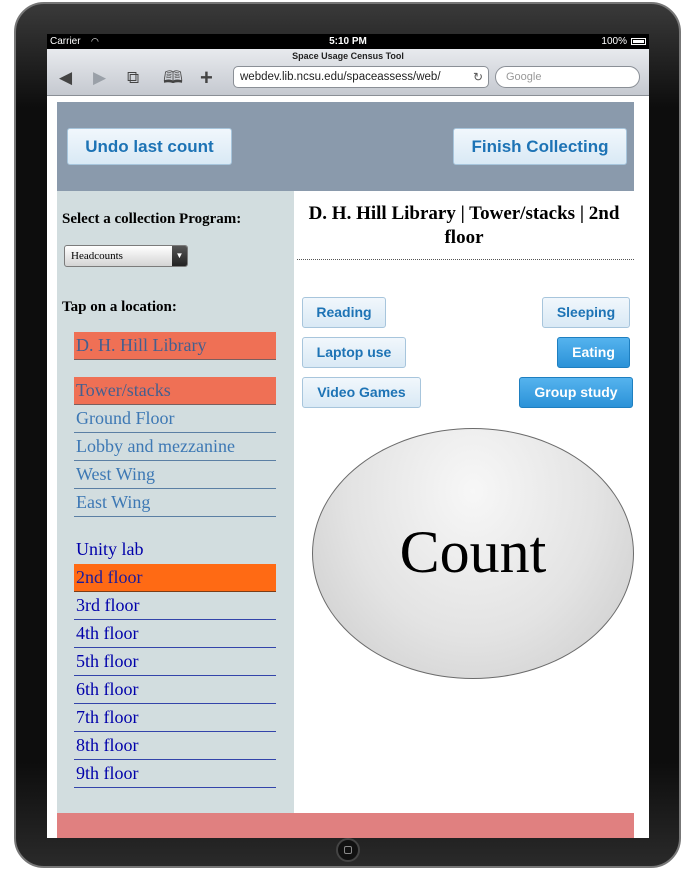 The image size is (695, 871). Describe the element at coordinates (149, 146) in the screenshot. I see `undo-last-count-button: Undo last count` at that location.